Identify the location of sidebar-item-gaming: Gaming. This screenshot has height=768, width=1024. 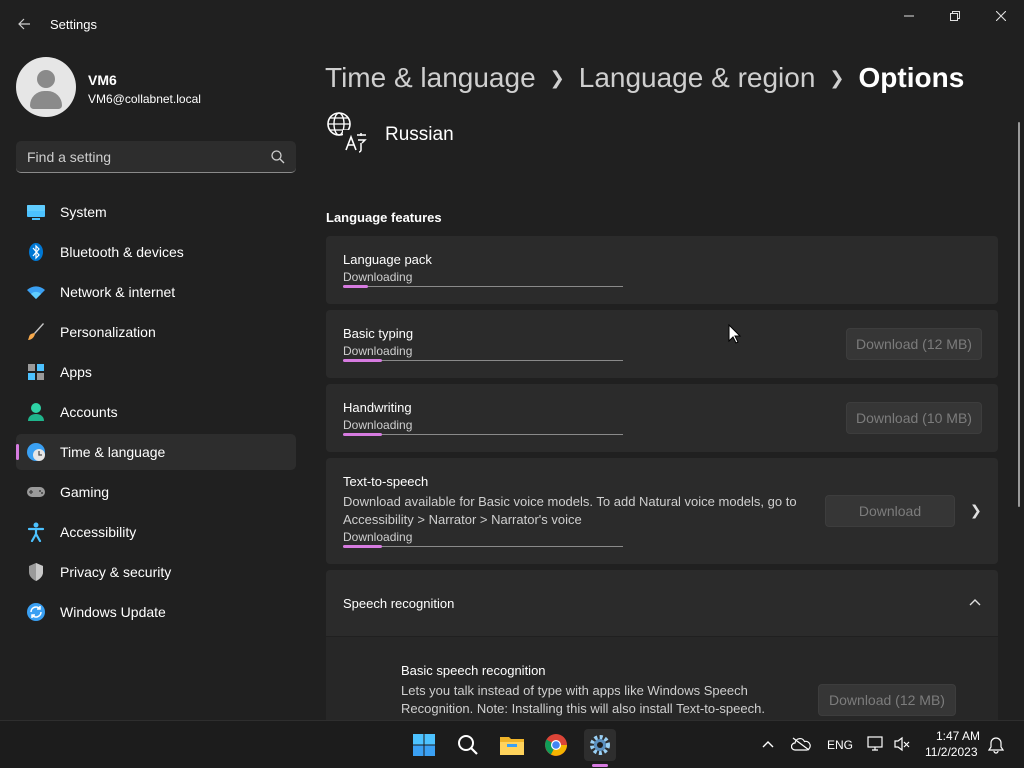
(156, 492).